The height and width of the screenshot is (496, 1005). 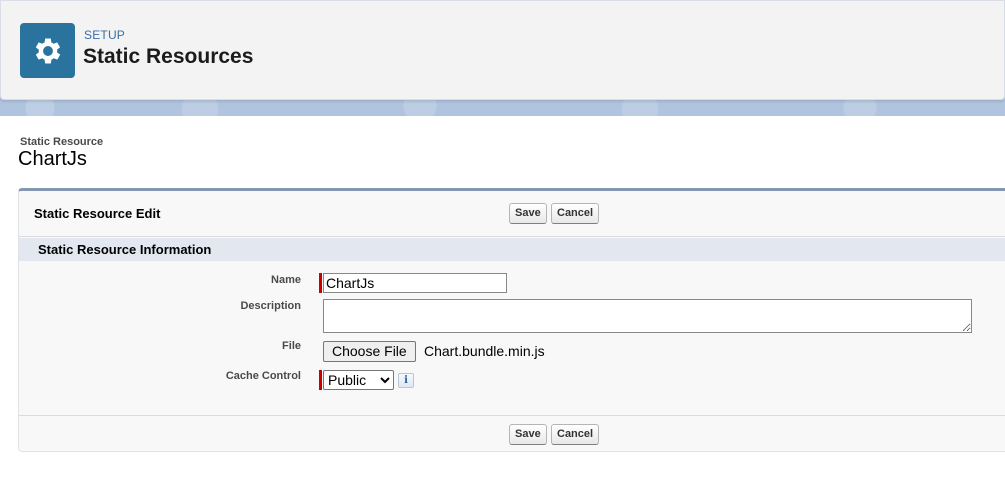 I want to click on header-eyebrow: SETUP, so click(x=104, y=35).